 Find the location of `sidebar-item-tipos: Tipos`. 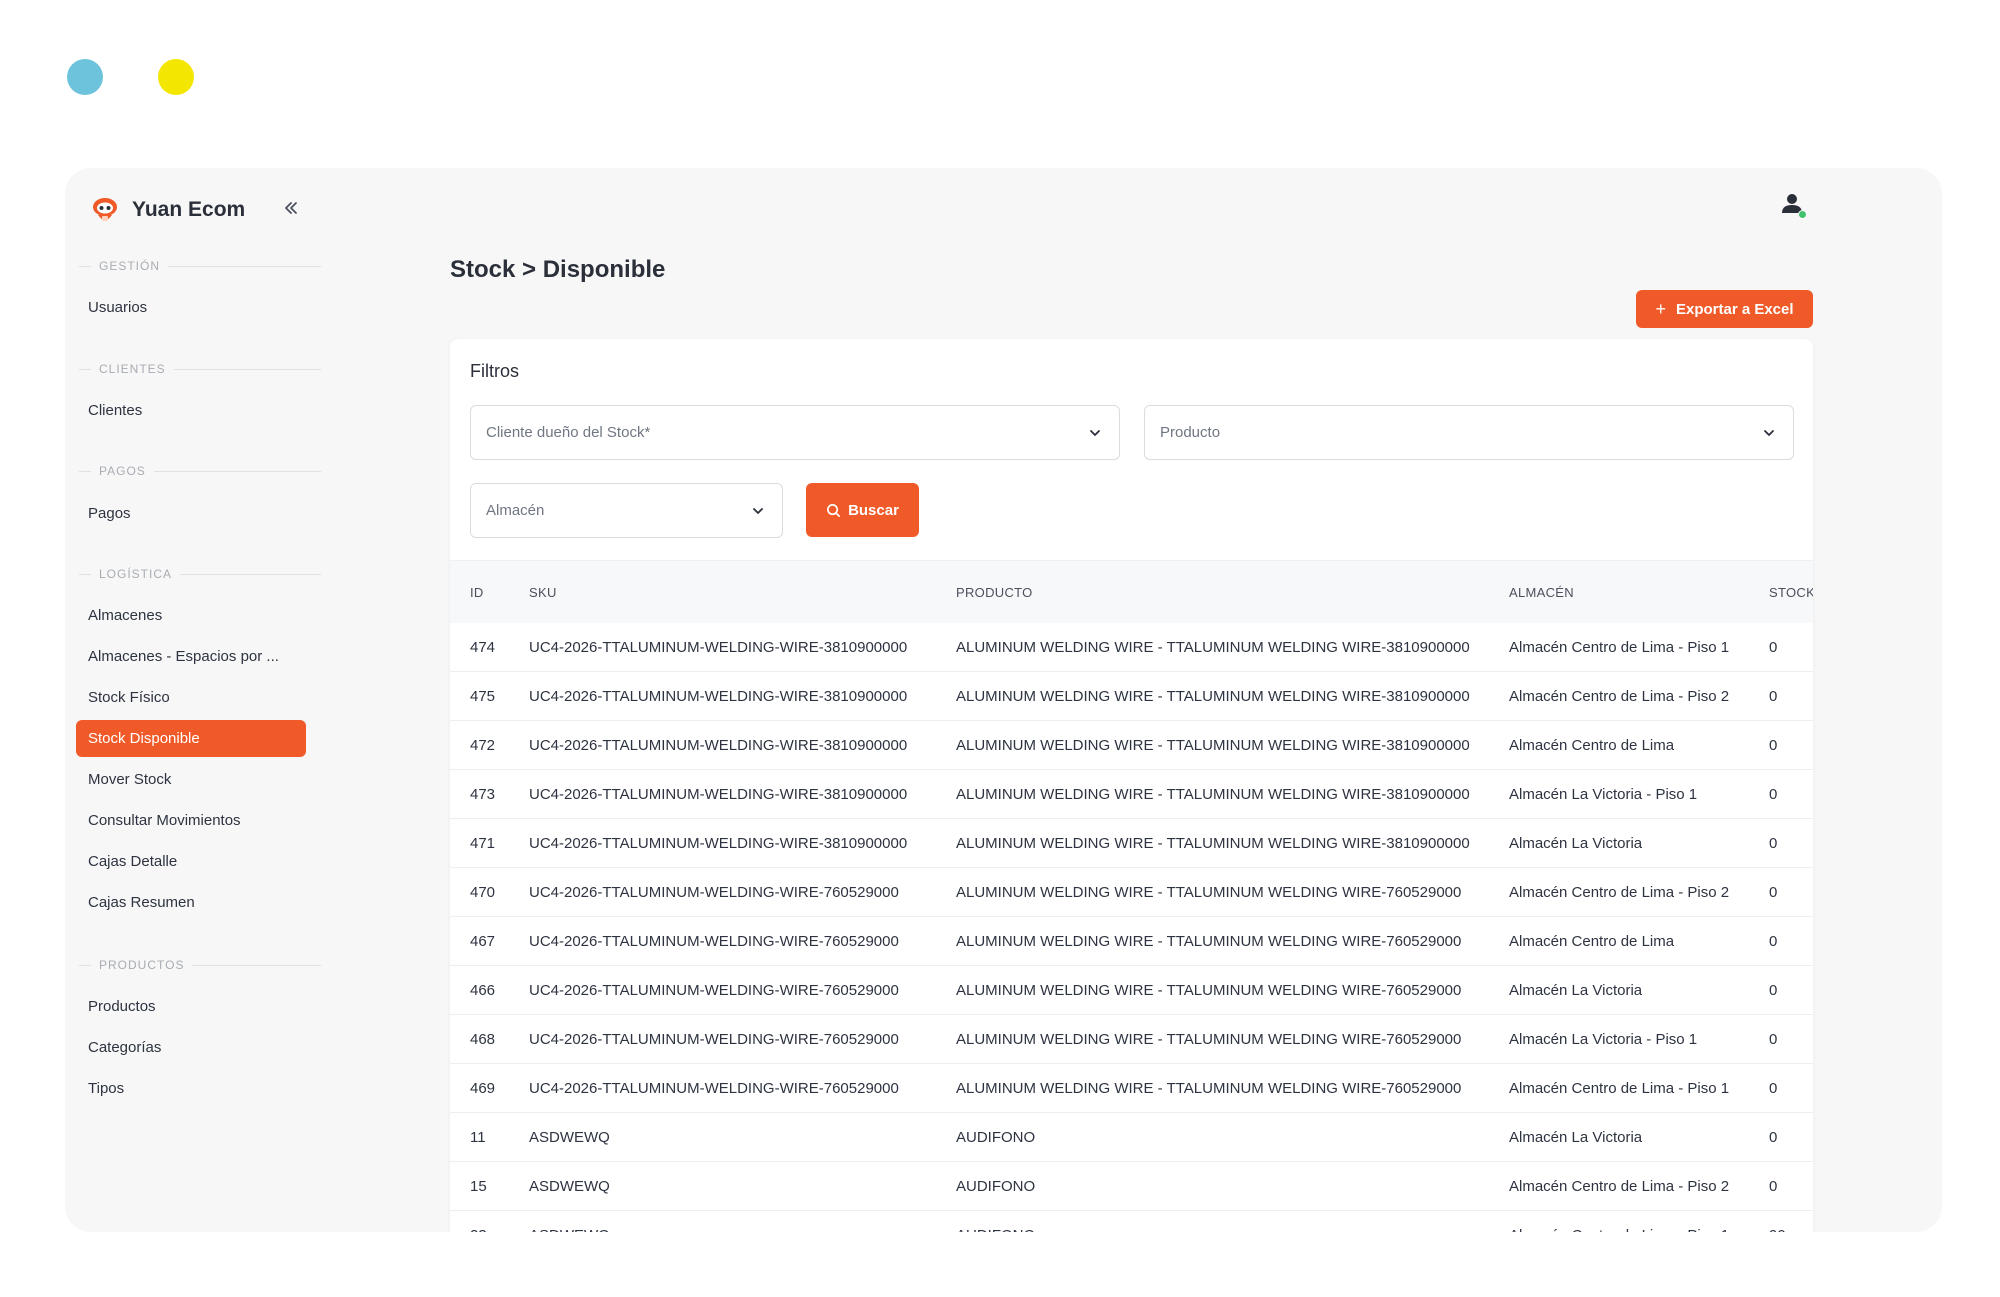

sidebar-item-tipos: Tipos is located at coordinates (191, 1088).